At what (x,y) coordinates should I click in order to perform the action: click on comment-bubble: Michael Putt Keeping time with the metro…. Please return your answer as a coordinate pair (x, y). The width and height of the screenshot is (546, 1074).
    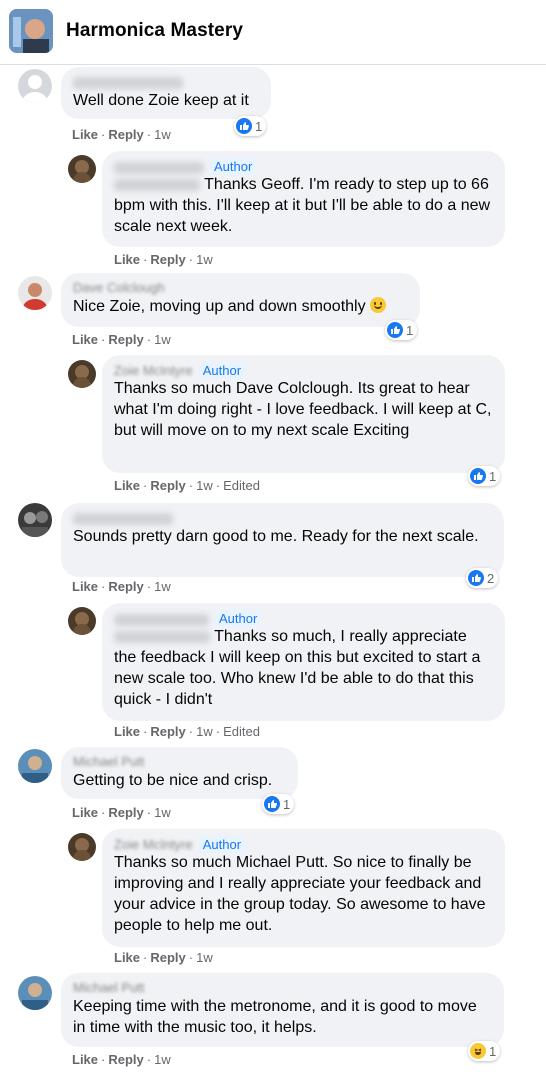
    Looking at the image, I should click on (282, 1010).